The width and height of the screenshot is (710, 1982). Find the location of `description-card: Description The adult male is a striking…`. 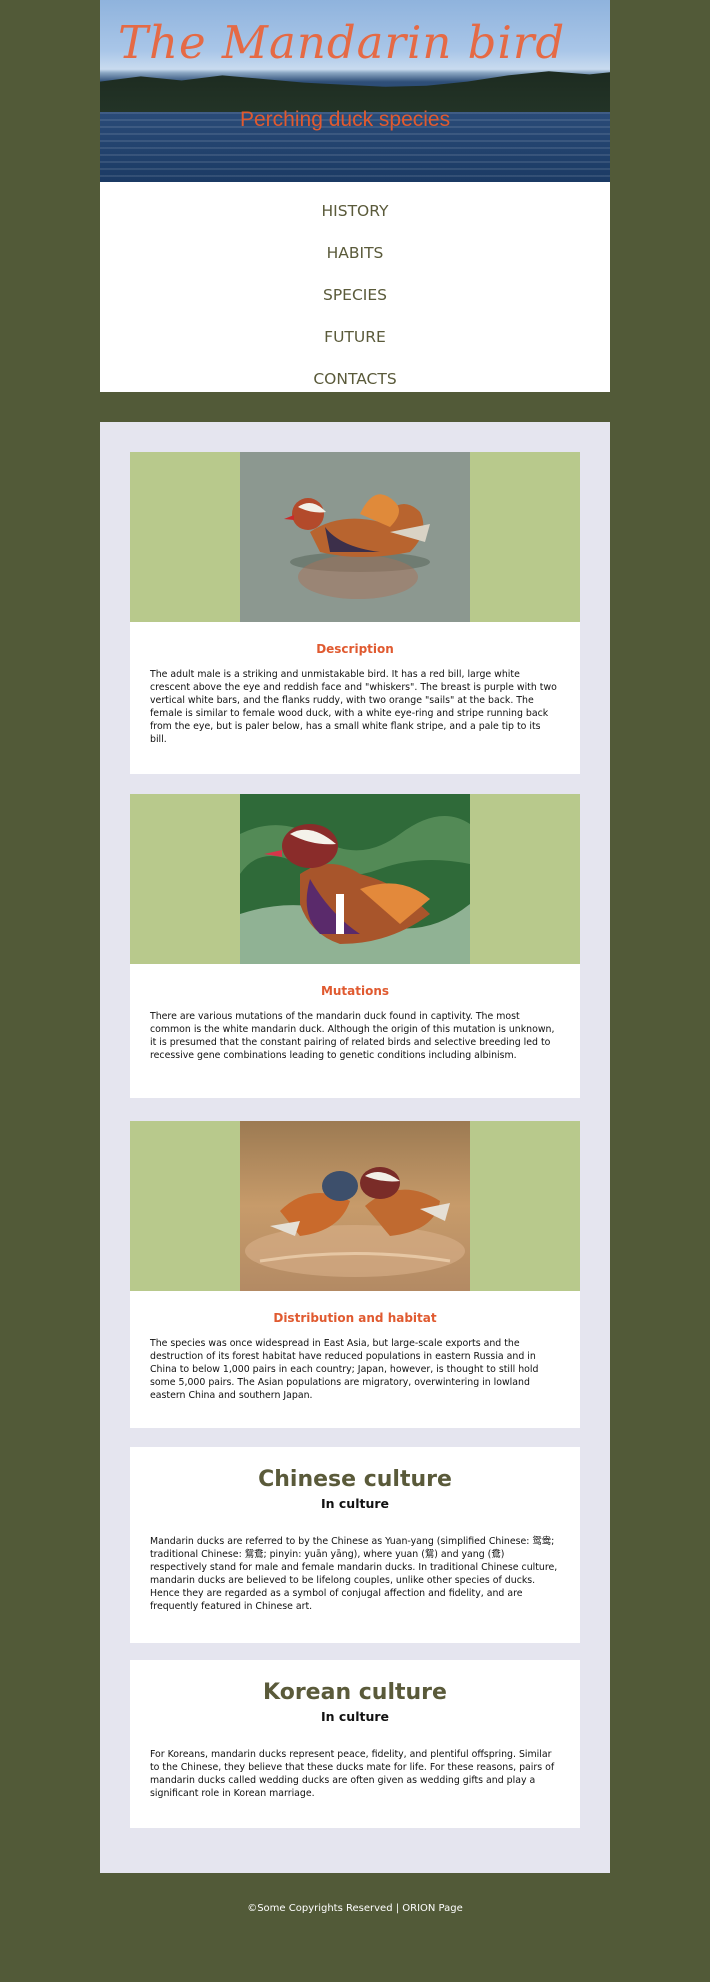

description-card: Description The adult male is a striking… is located at coordinates (355, 613).